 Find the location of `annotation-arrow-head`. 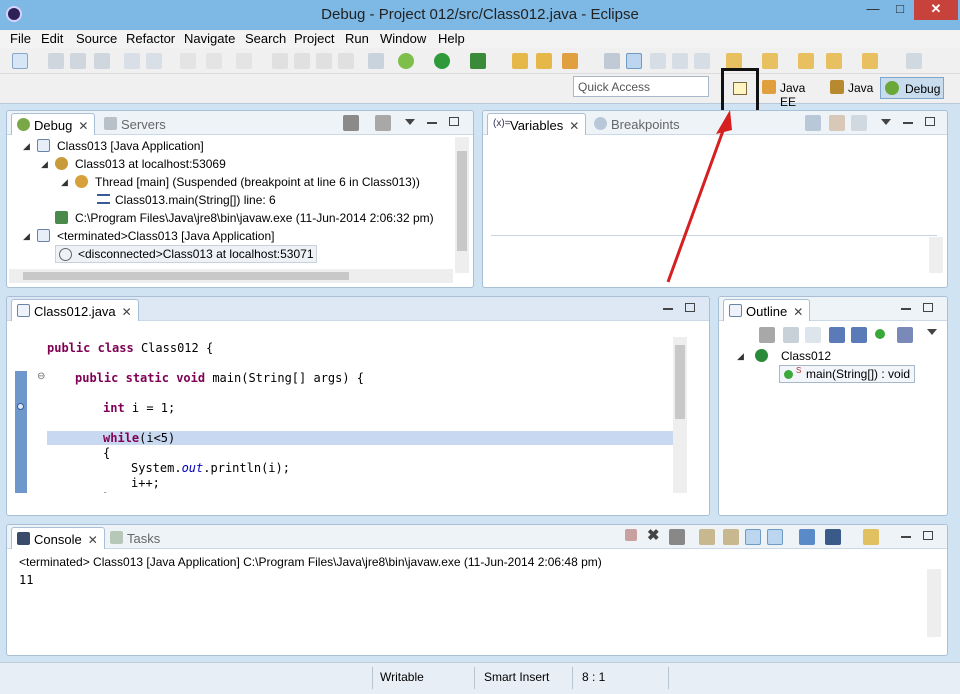

annotation-arrow-head is located at coordinates (724, 122).